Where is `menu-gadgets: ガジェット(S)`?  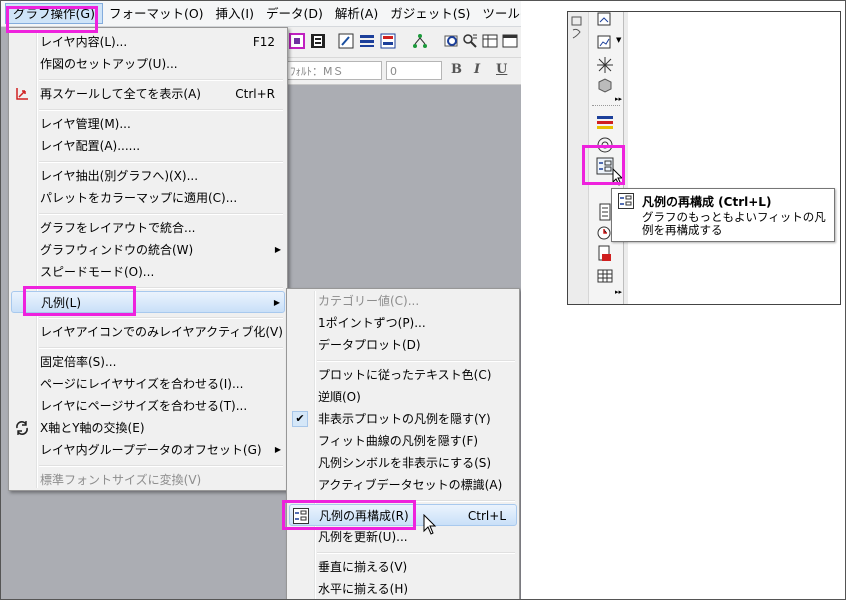 menu-gadgets: ガジェット(S) is located at coordinates (430, 13).